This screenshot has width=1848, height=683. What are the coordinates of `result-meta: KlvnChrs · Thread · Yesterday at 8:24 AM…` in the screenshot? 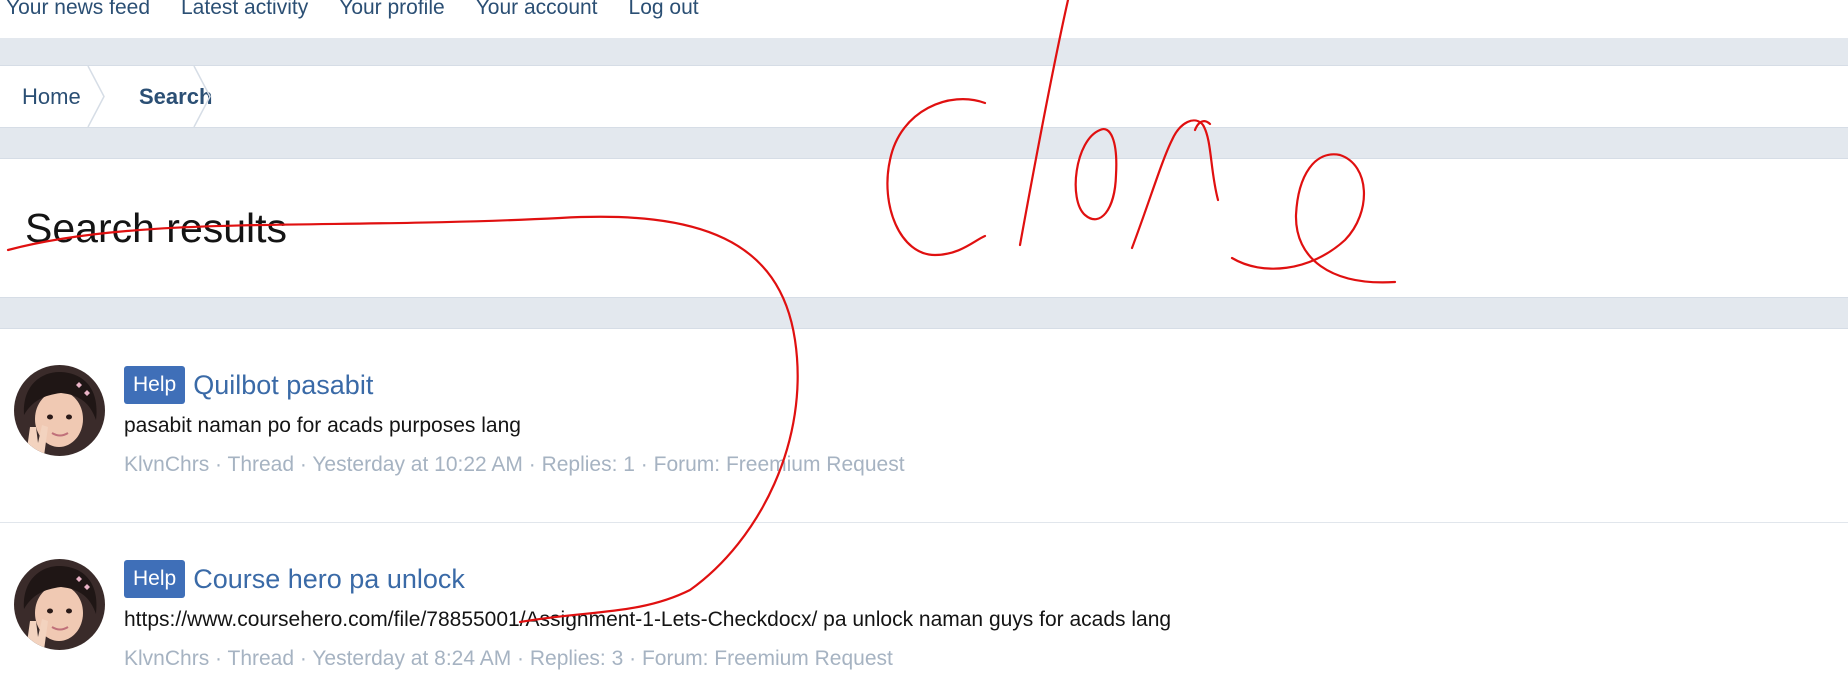 It's located at (508, 659).